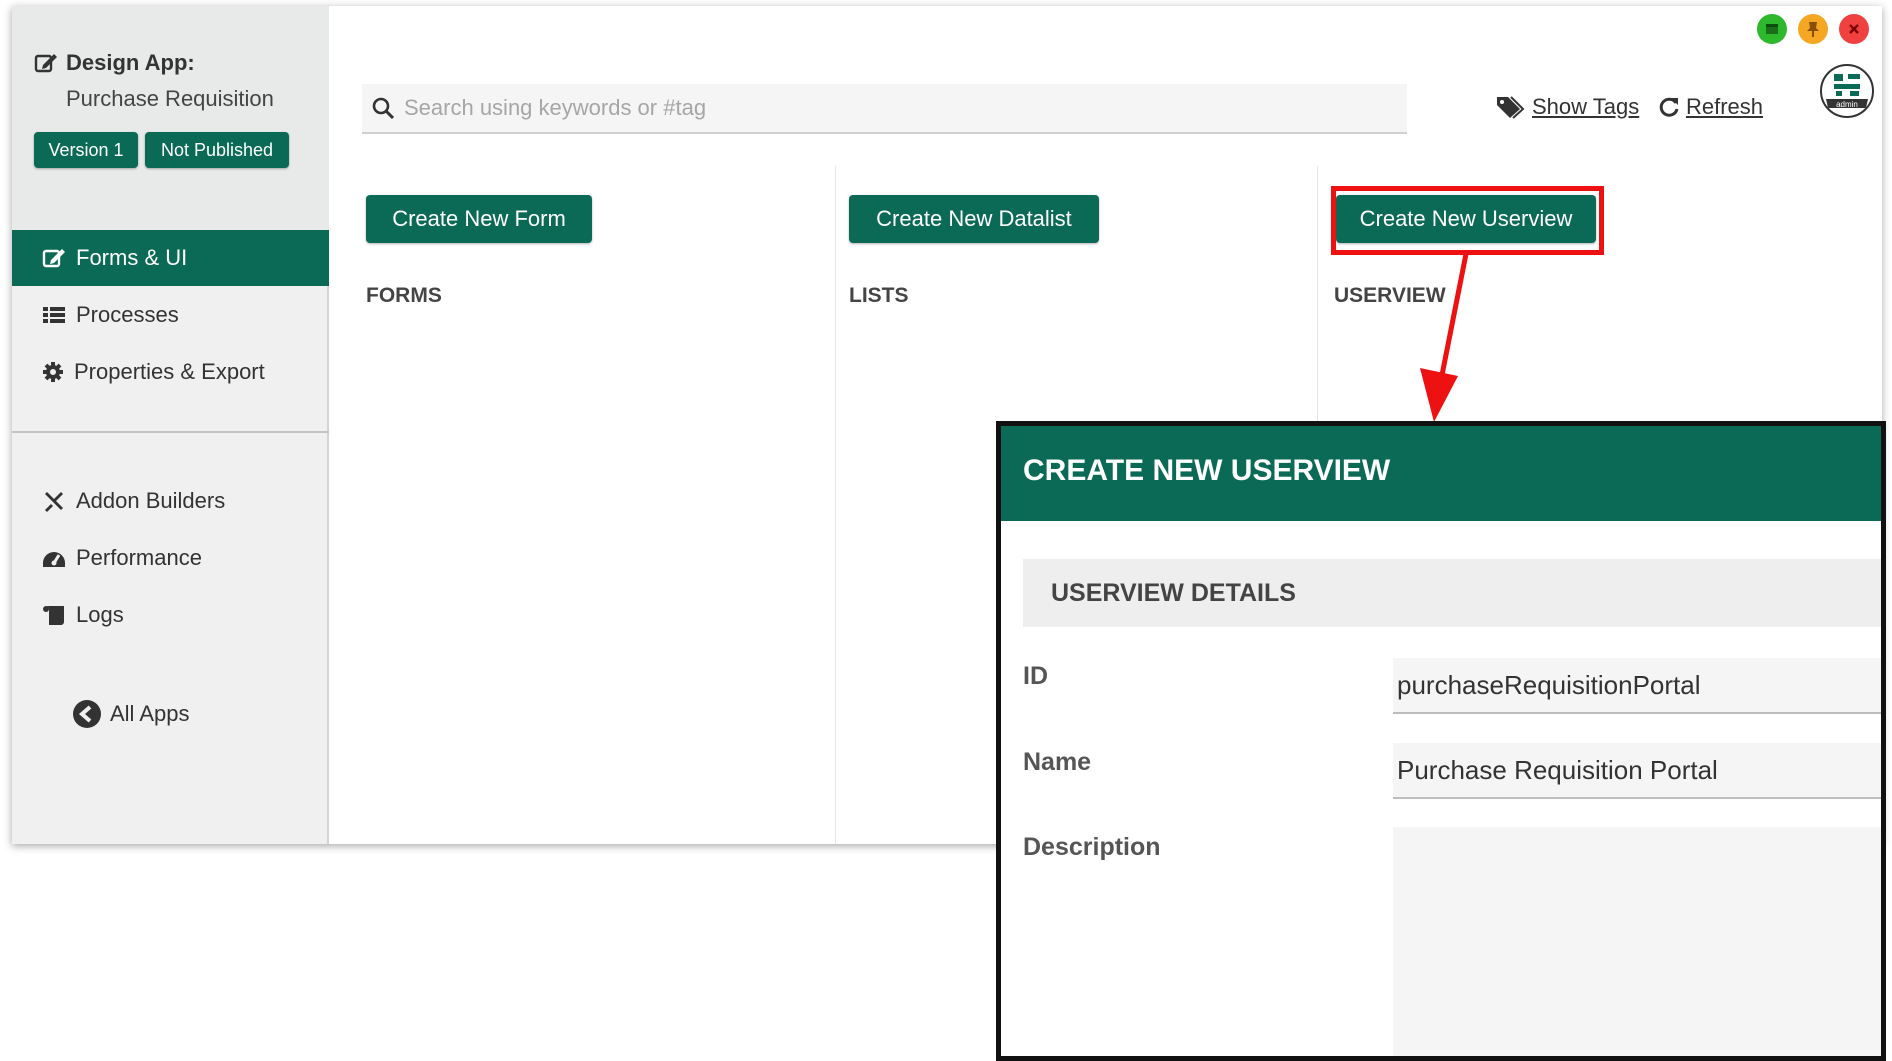 The height and width of the screenshot is (1061, 1892). What do you see at coordinates (1467, 220) in the screenshot?
I see `highlight-box` at bounding box center [1467, 220].